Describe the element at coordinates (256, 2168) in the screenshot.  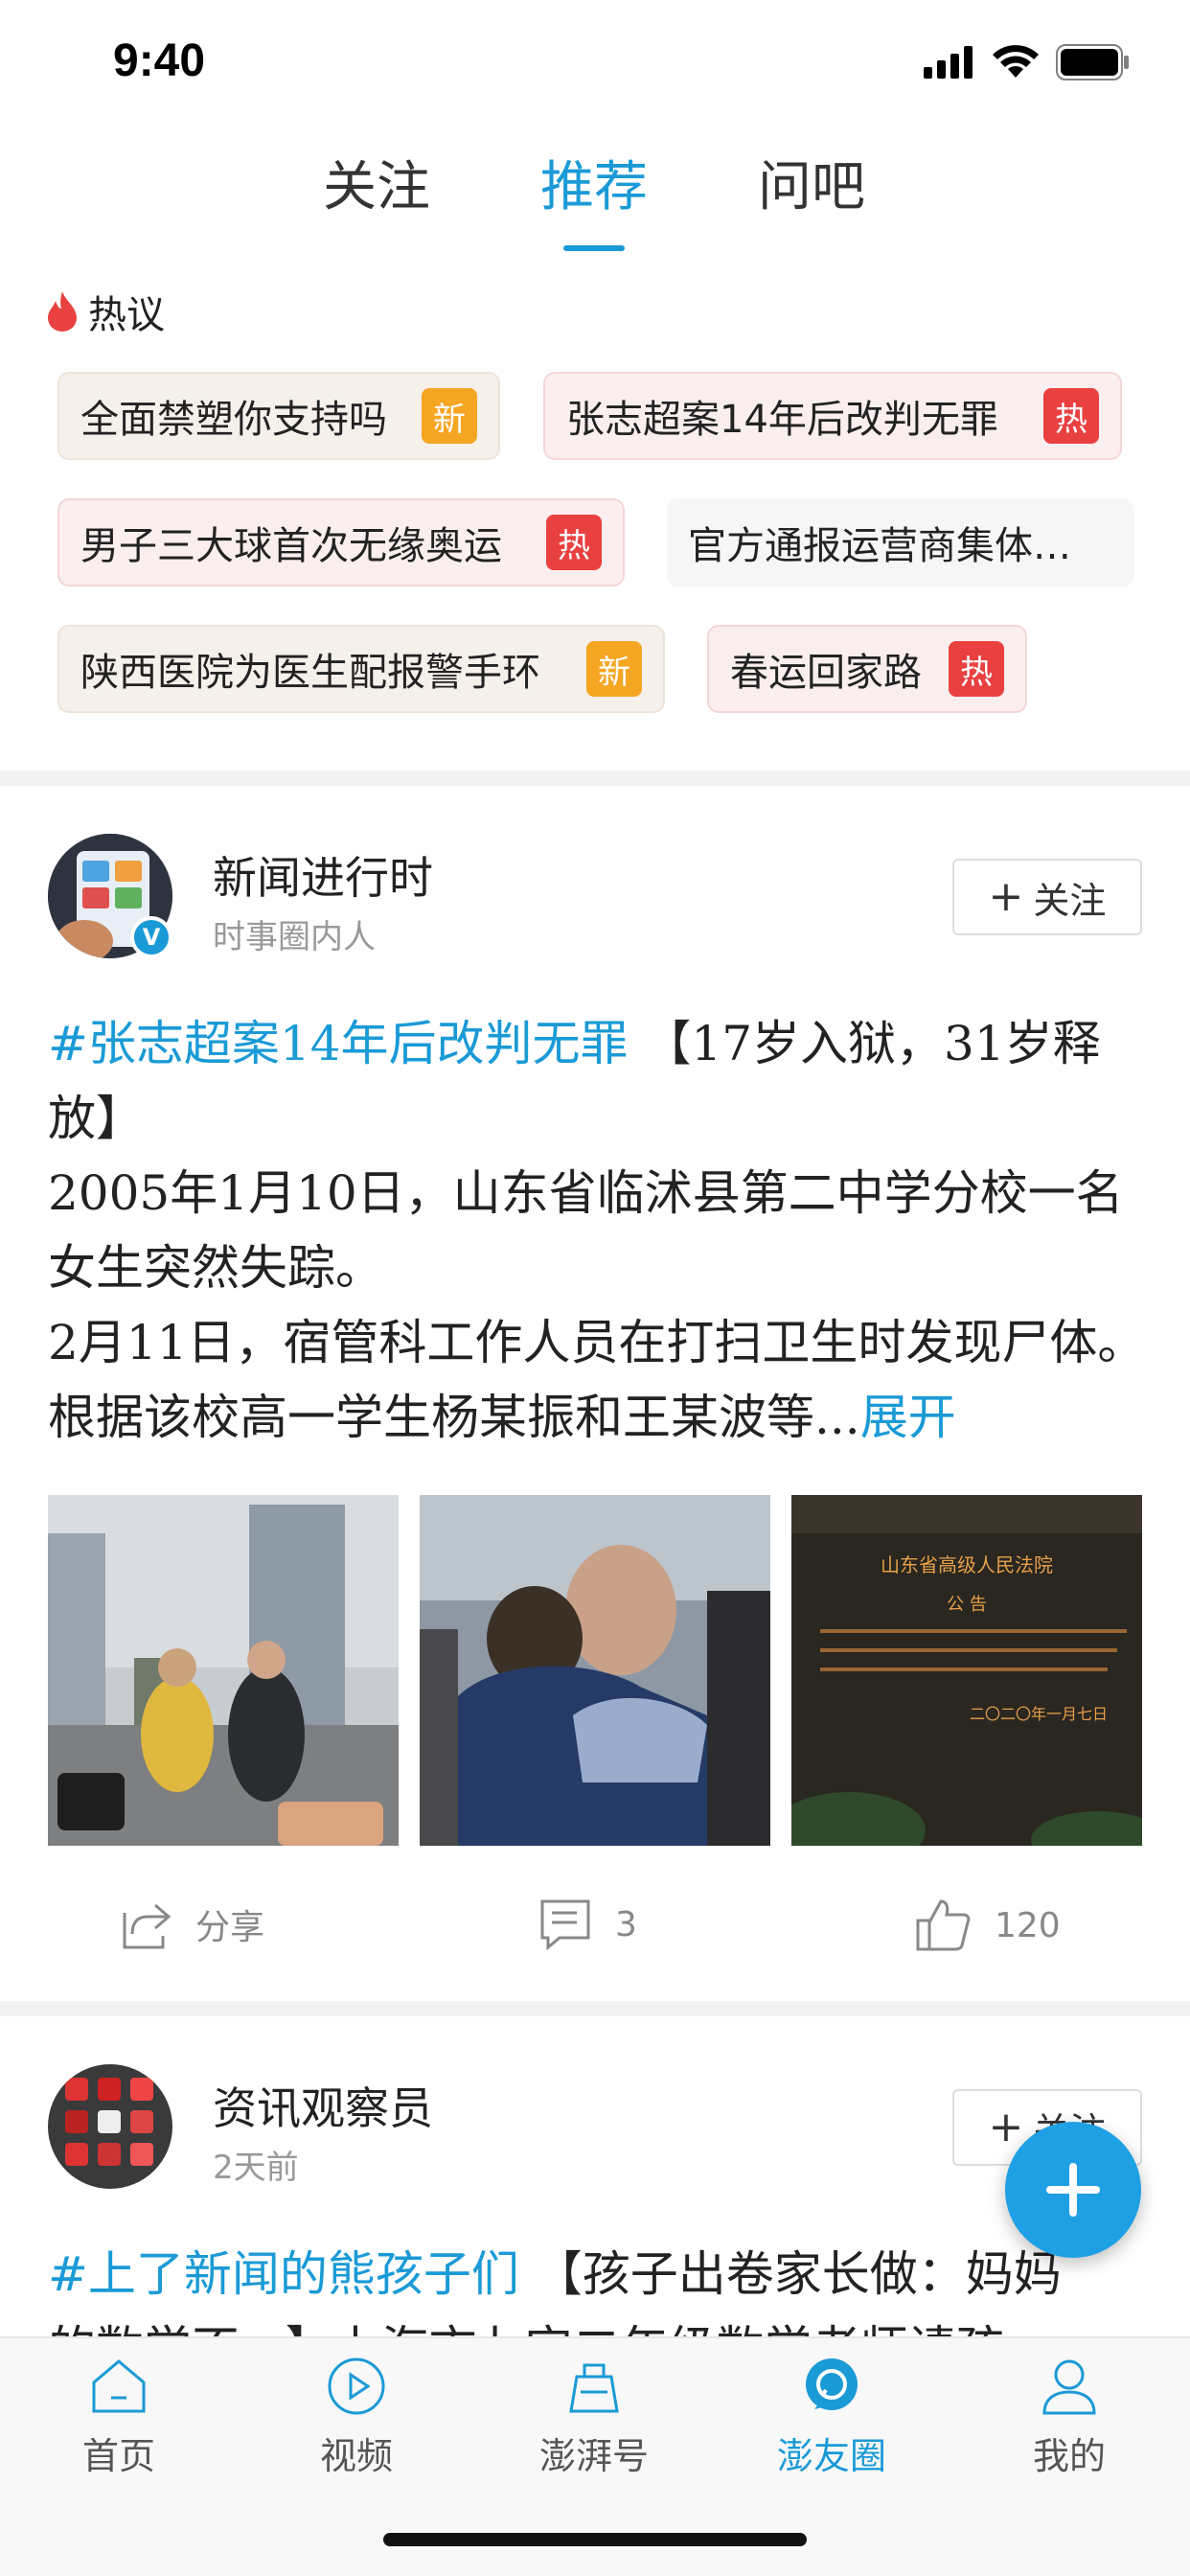
I see `author-subtitle: 2天前` at that location.